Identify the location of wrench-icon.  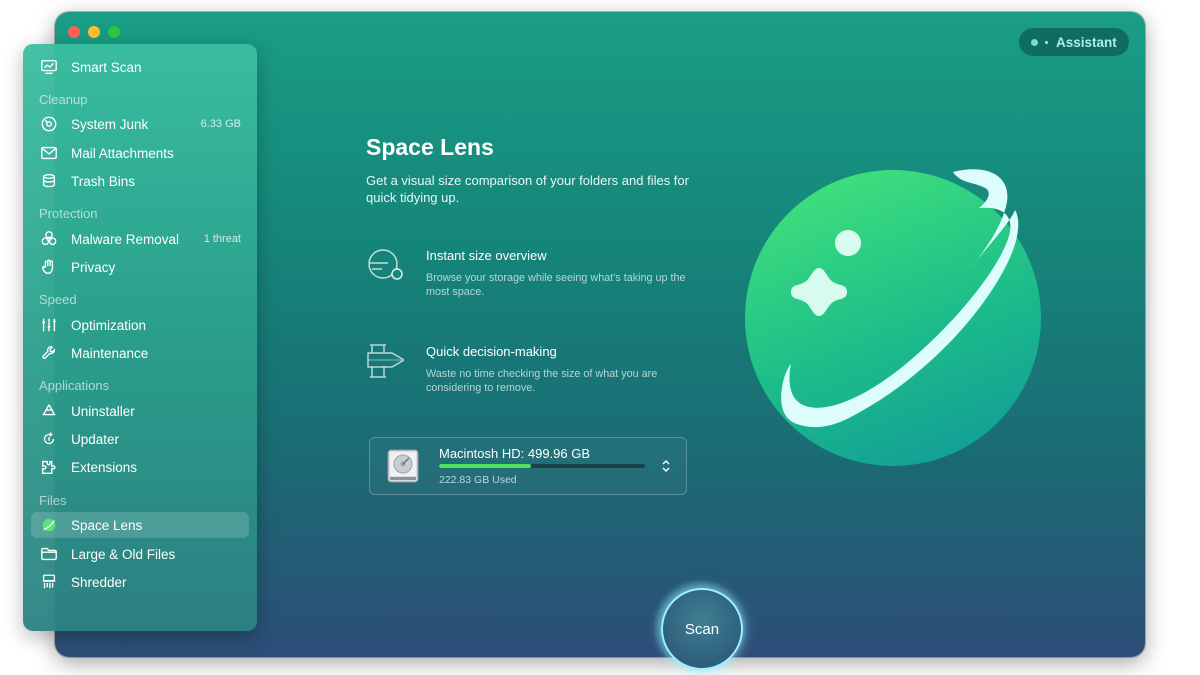
(49, 353).